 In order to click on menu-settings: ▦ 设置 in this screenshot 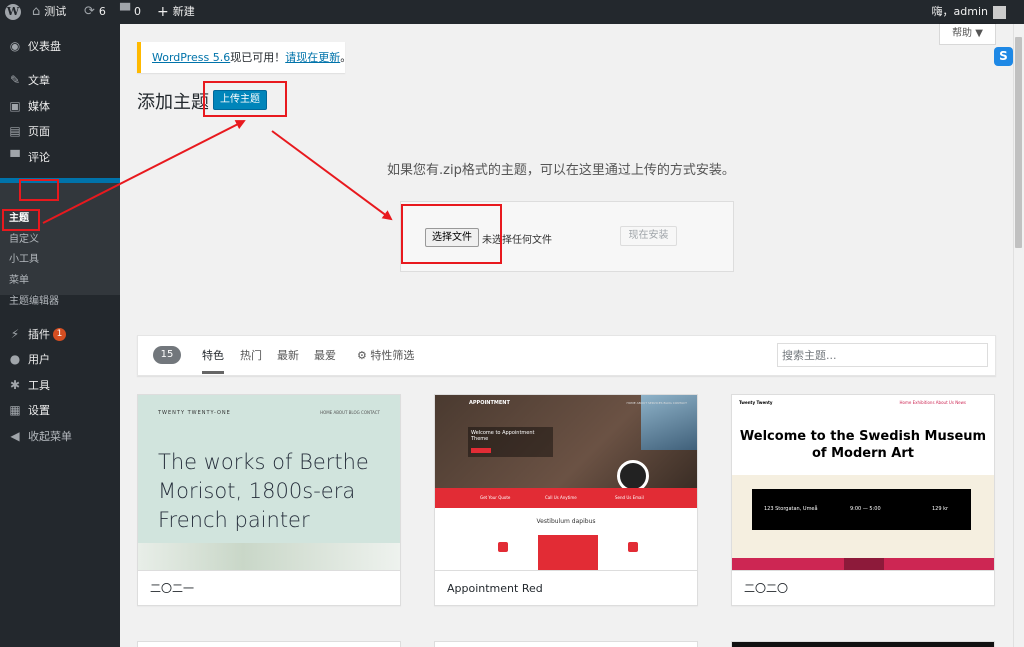, I will do `click(60, 410)`.